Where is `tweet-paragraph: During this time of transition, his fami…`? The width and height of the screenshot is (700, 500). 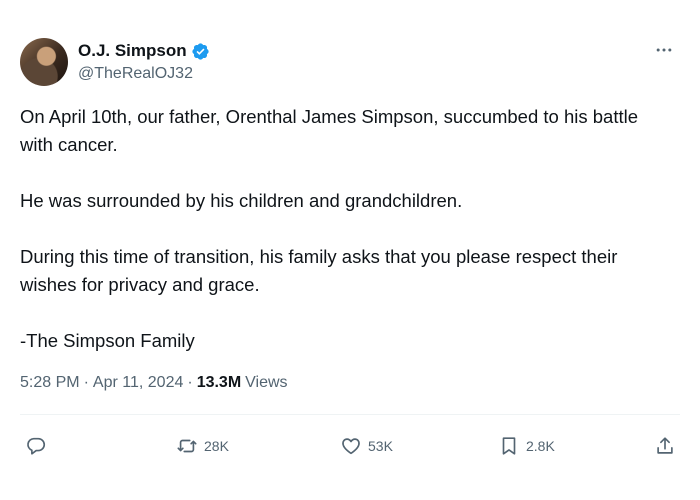
tweet-paragraph: During this time of transition, his fami… is located at coordinates (319, 270).